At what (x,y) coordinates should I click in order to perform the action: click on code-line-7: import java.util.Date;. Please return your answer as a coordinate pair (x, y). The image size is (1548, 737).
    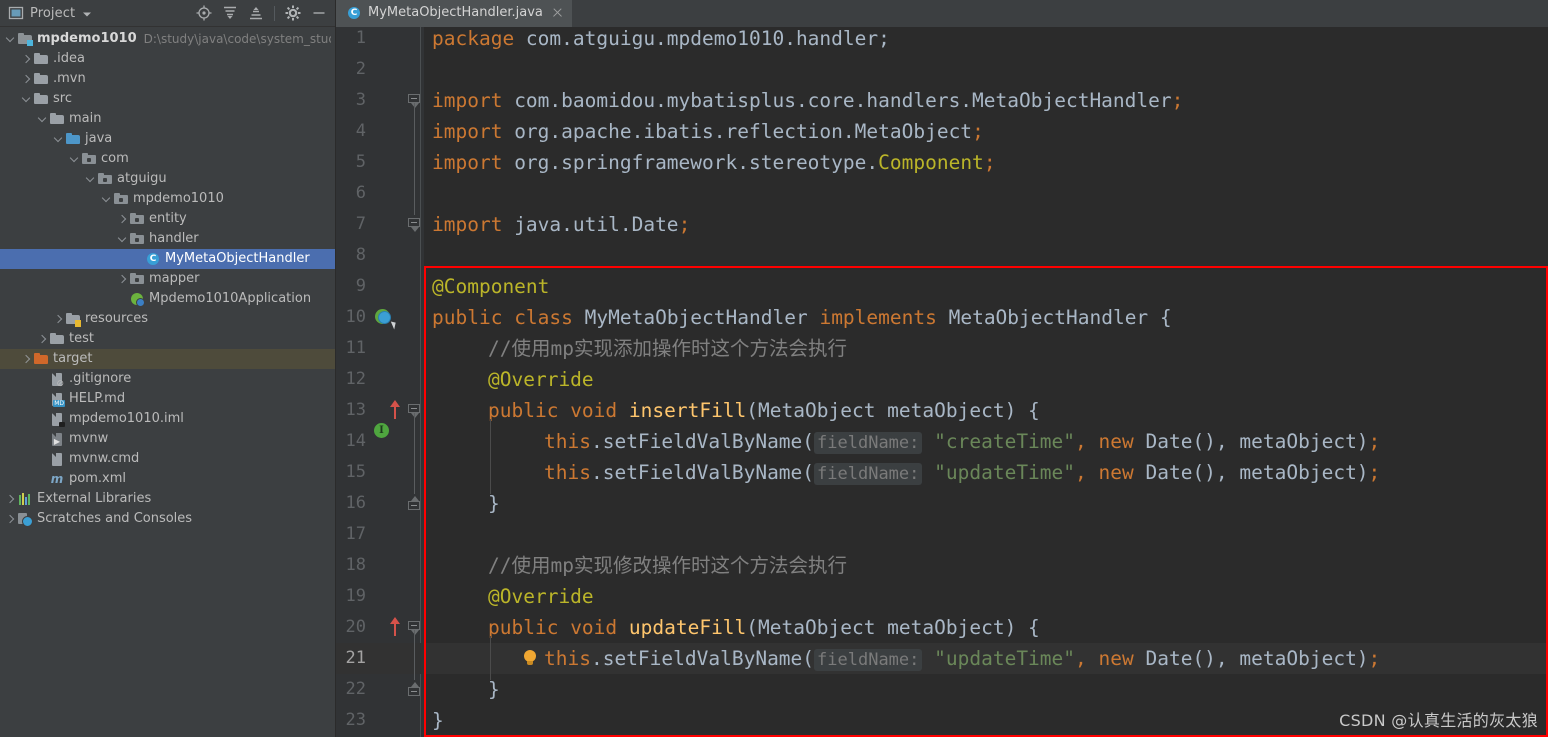
    Looking at the image, I should click on (561, 224).